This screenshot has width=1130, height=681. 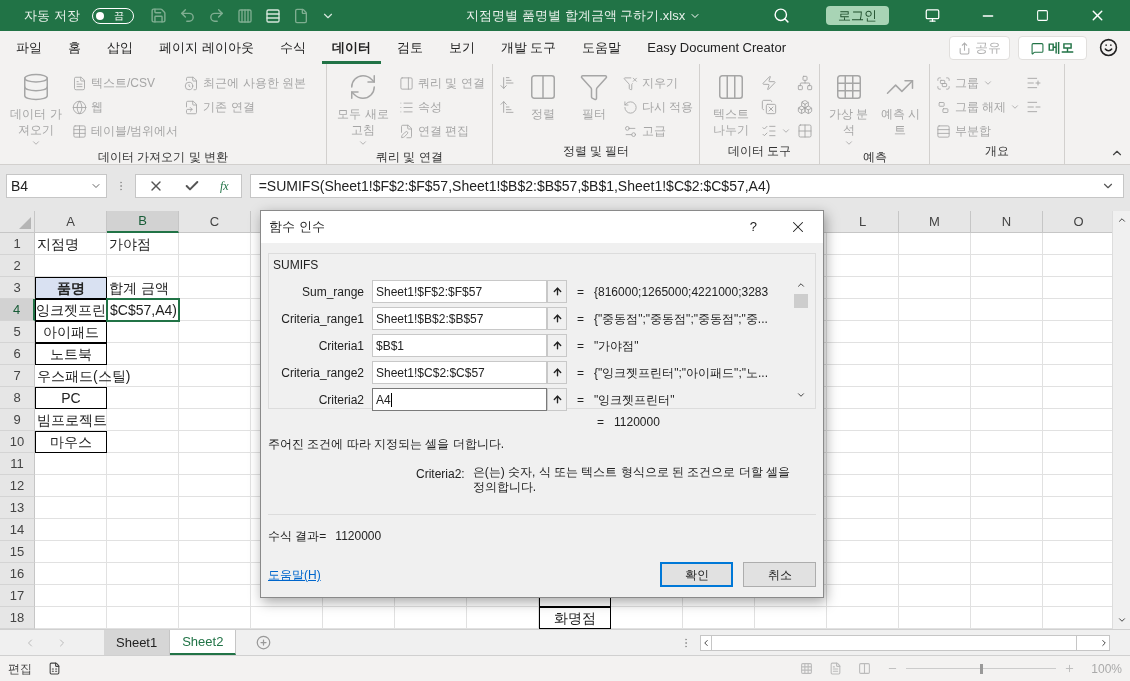 I want to click on page-break-icon, so click(x=865, y=668).